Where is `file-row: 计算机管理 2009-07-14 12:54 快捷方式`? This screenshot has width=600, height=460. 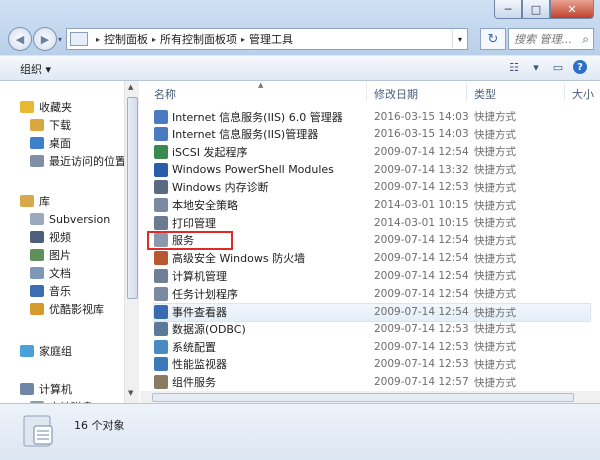
file-row: 计算机管理 2009-07-14 12:54 快捷方式 is located at coordinates (372, 275).